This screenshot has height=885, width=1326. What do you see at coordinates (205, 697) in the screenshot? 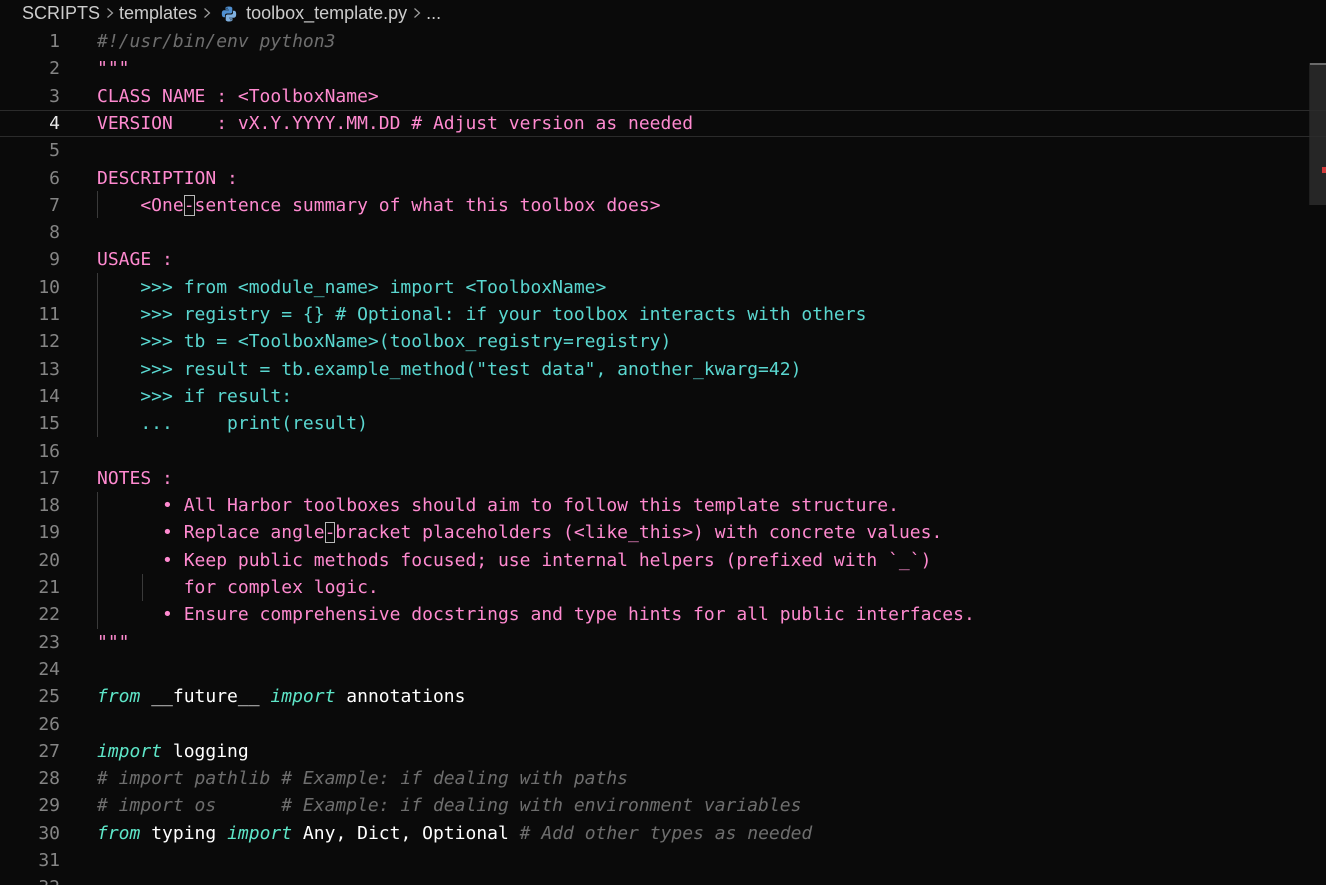
I see `code-token: __future__` at bounding box center [205, 697].